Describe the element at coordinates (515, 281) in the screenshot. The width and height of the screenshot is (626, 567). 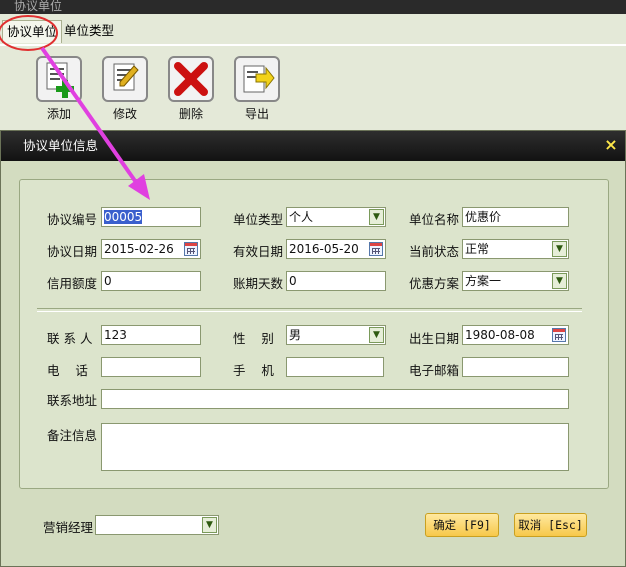
I see `discount-plan-select: 方案一 ▼` at that location.